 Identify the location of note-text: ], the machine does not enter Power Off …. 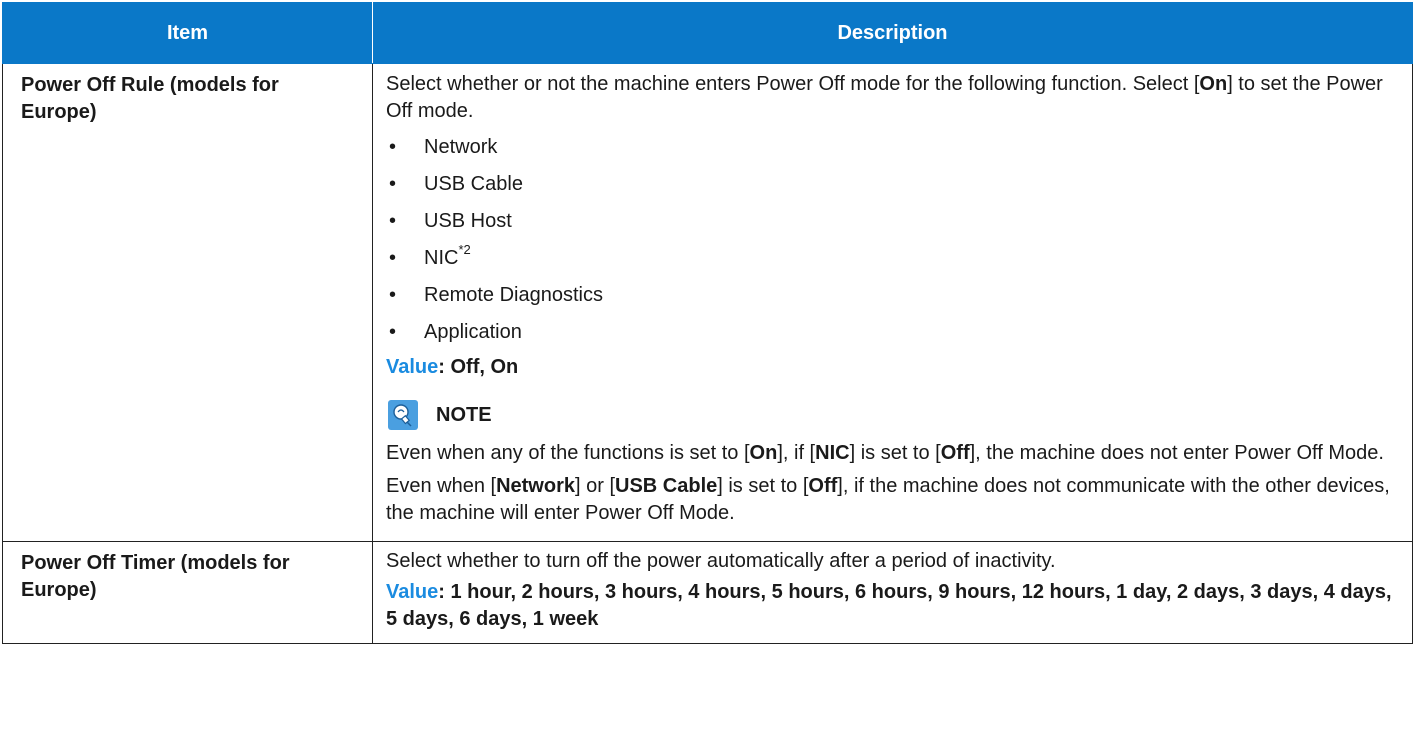
(1176, 453).